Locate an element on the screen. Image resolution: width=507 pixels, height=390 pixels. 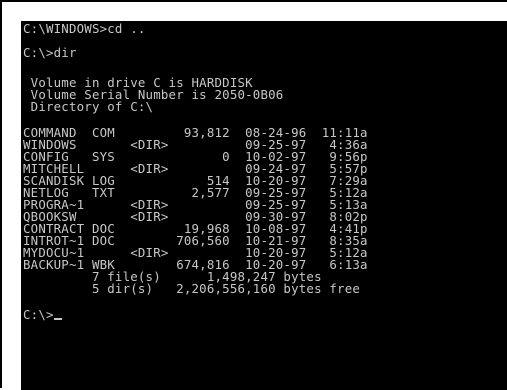
directory-of-line: Directory of C:\ is located at coordinates (88, 106).